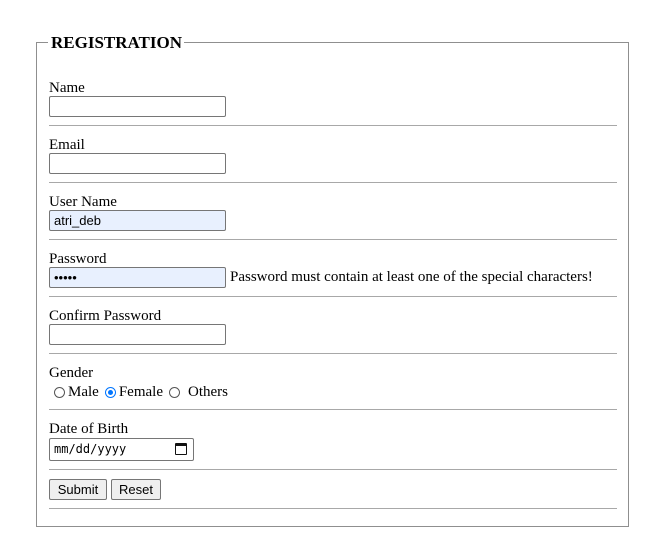 The width and height of the screenshot is (656, 544). I want to click on username-label: User Name, so click(83, 202).